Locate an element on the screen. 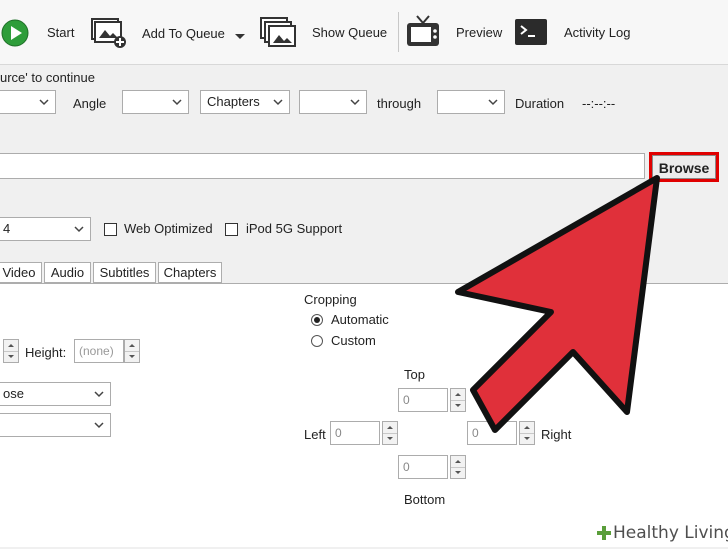 Image resolution: width=728 pixels, height=549 pixels. destination-file-input is located at coordinates (322, 166).